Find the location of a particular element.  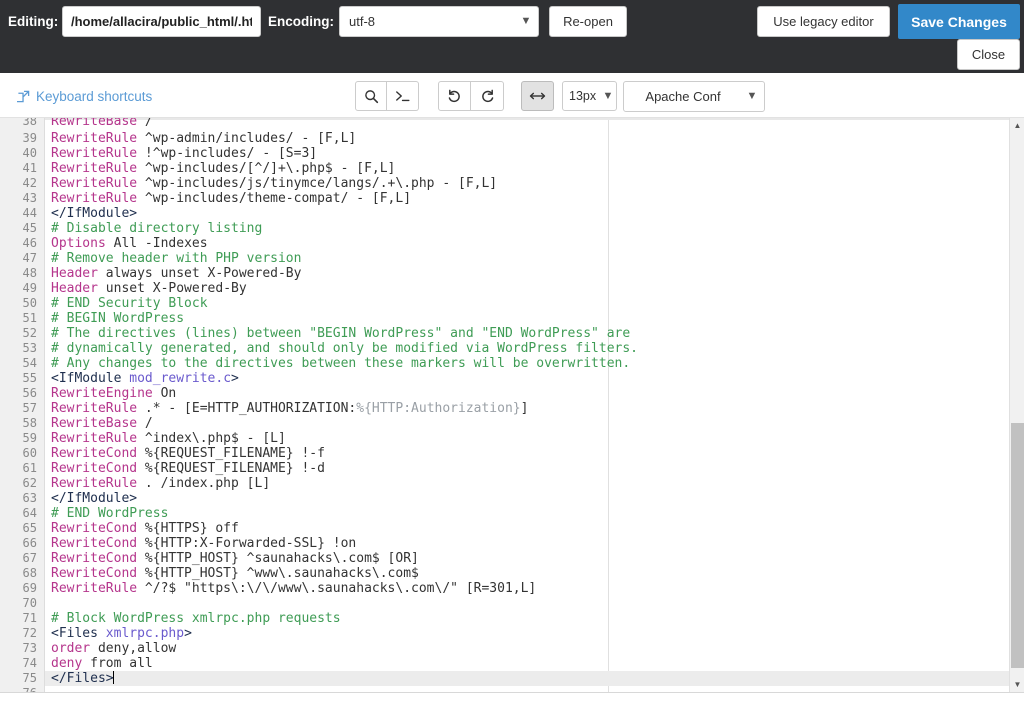

code-line: 47 # Remove header with PHP version is located at coordinates (505, 258).